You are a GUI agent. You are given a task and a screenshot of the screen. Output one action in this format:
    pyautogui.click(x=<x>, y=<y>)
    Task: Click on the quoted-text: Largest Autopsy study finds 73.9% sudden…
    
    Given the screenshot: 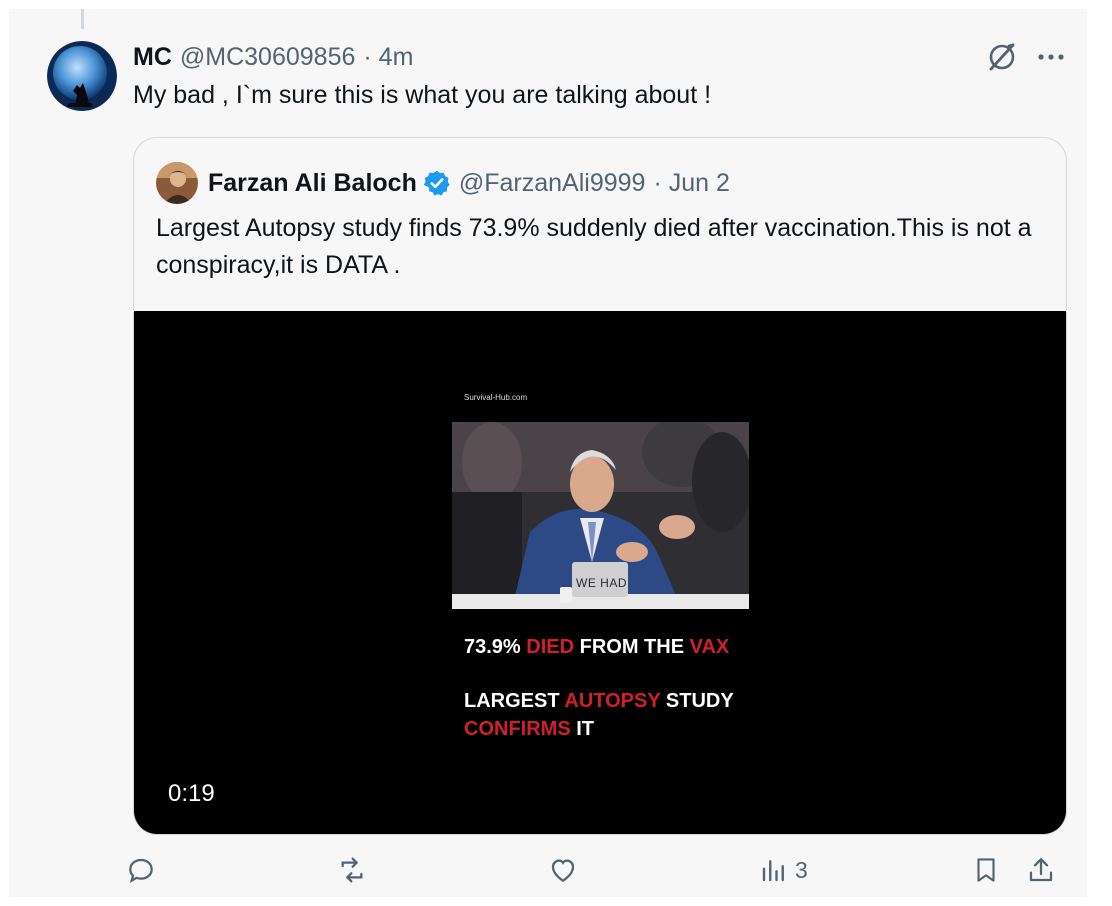 What is the action you would take?
    pyautogui.click(x=594, y=246)
    